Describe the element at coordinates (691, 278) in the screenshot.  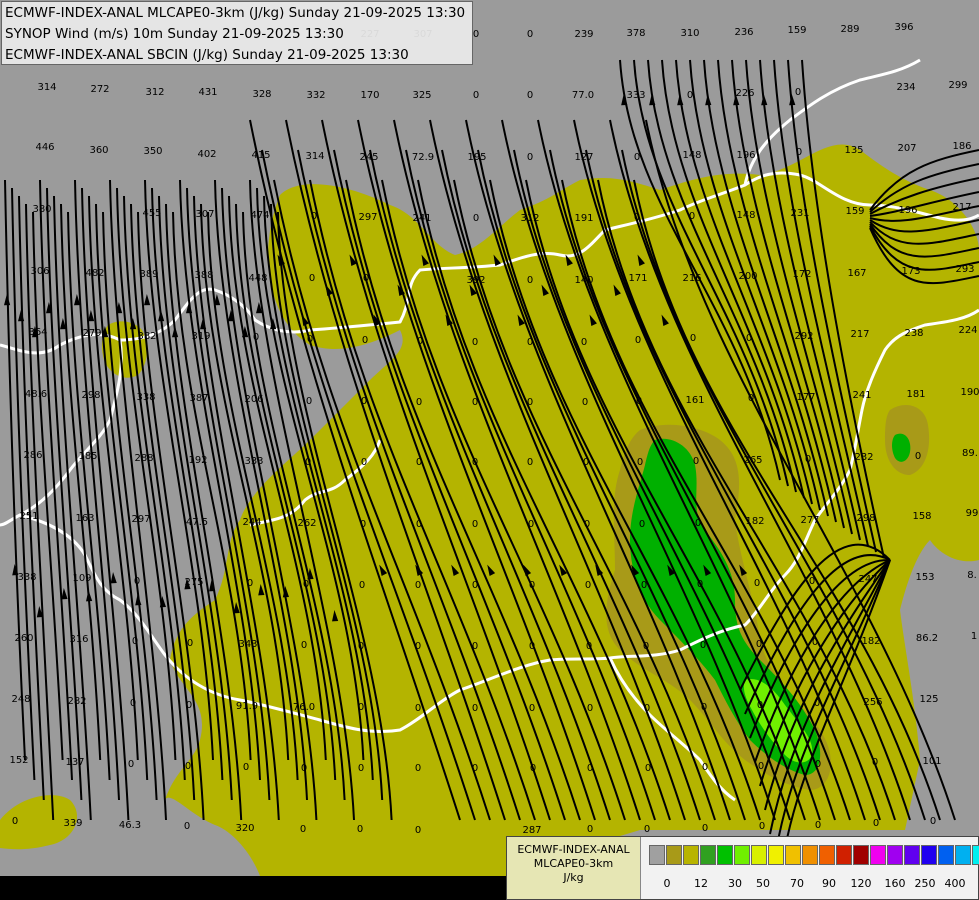
I see `cin-value: 216` at that location.